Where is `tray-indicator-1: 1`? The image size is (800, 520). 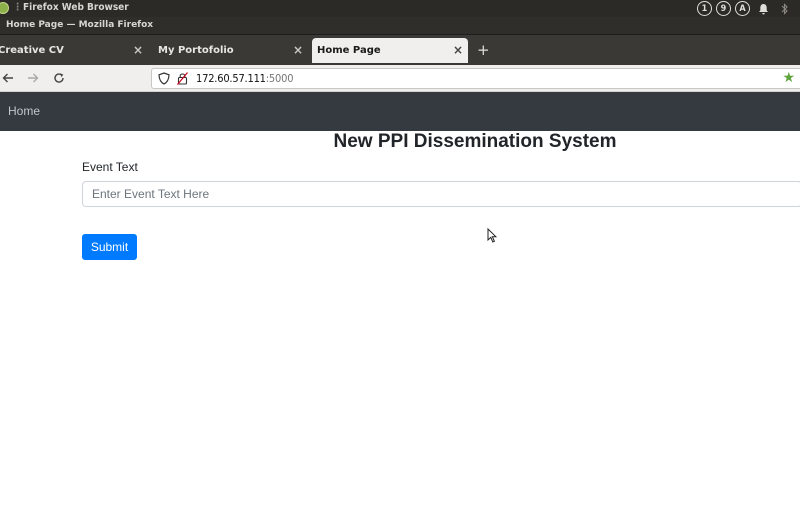
tray-indicator-1: 1 is located at coordinates (704, 8).